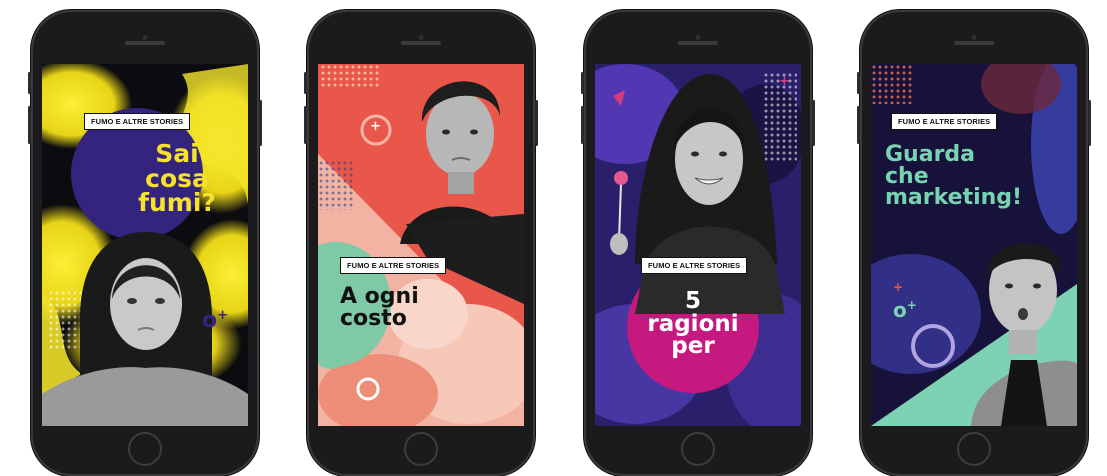  I want to click on headline-line: Guarda, so click(930, 154).